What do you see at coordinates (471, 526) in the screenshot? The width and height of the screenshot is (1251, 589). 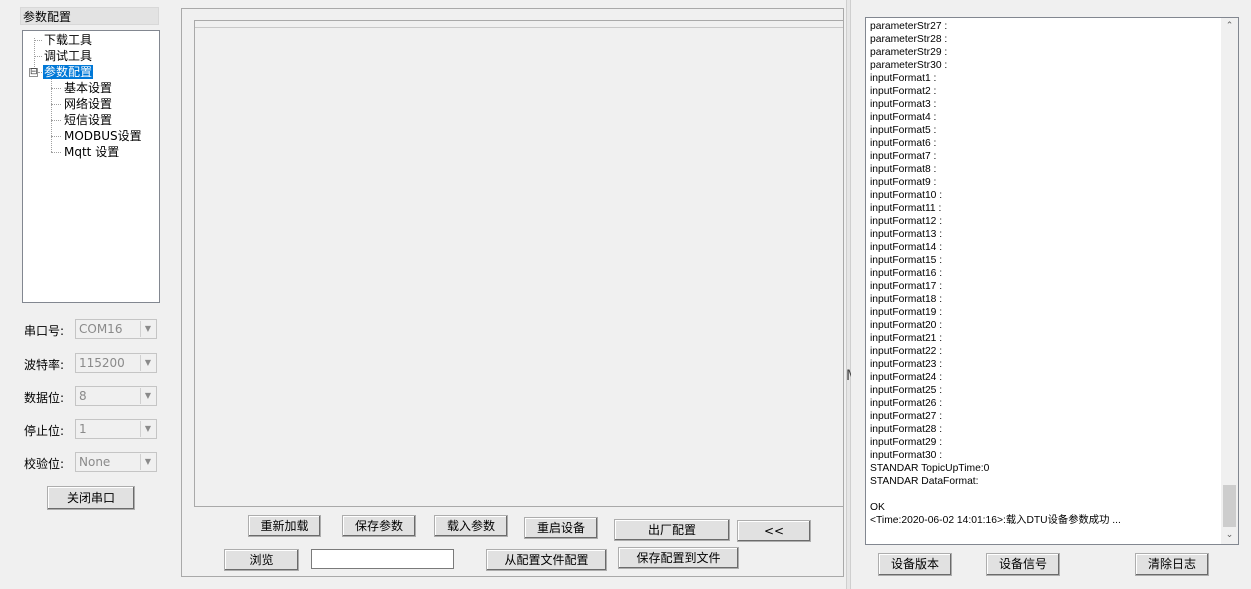 I see `load-params-button: 载入参数` at bounding box center [471, 526].